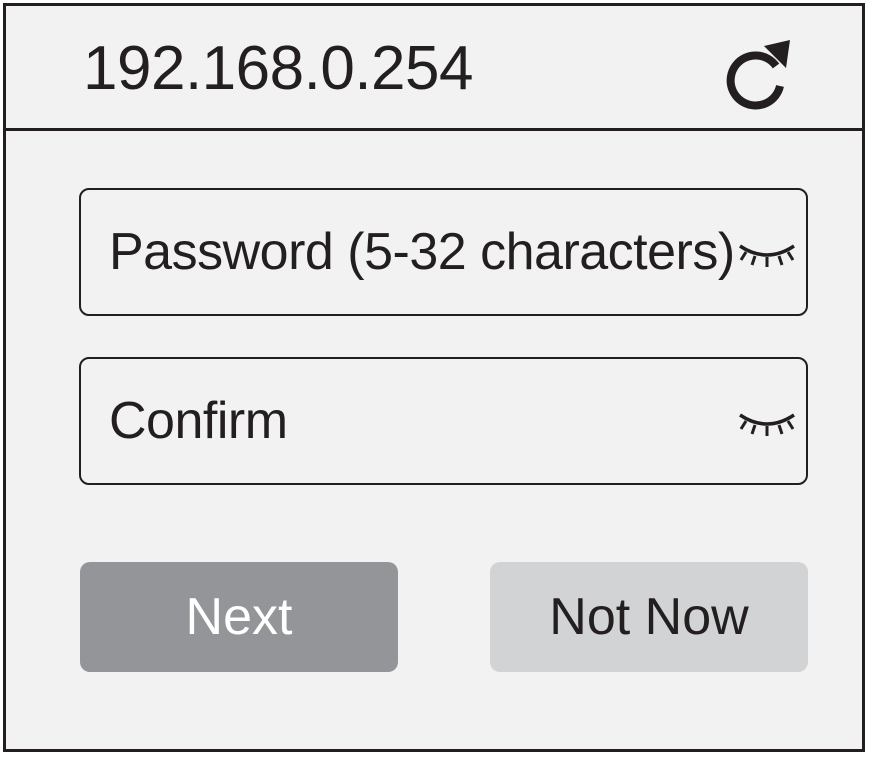 The width and height of the screenshot is (872, 758). Describe the element at coordinates (198, 421) in the screenshot. I see `confirm-placeholder: Confirm` at that location.